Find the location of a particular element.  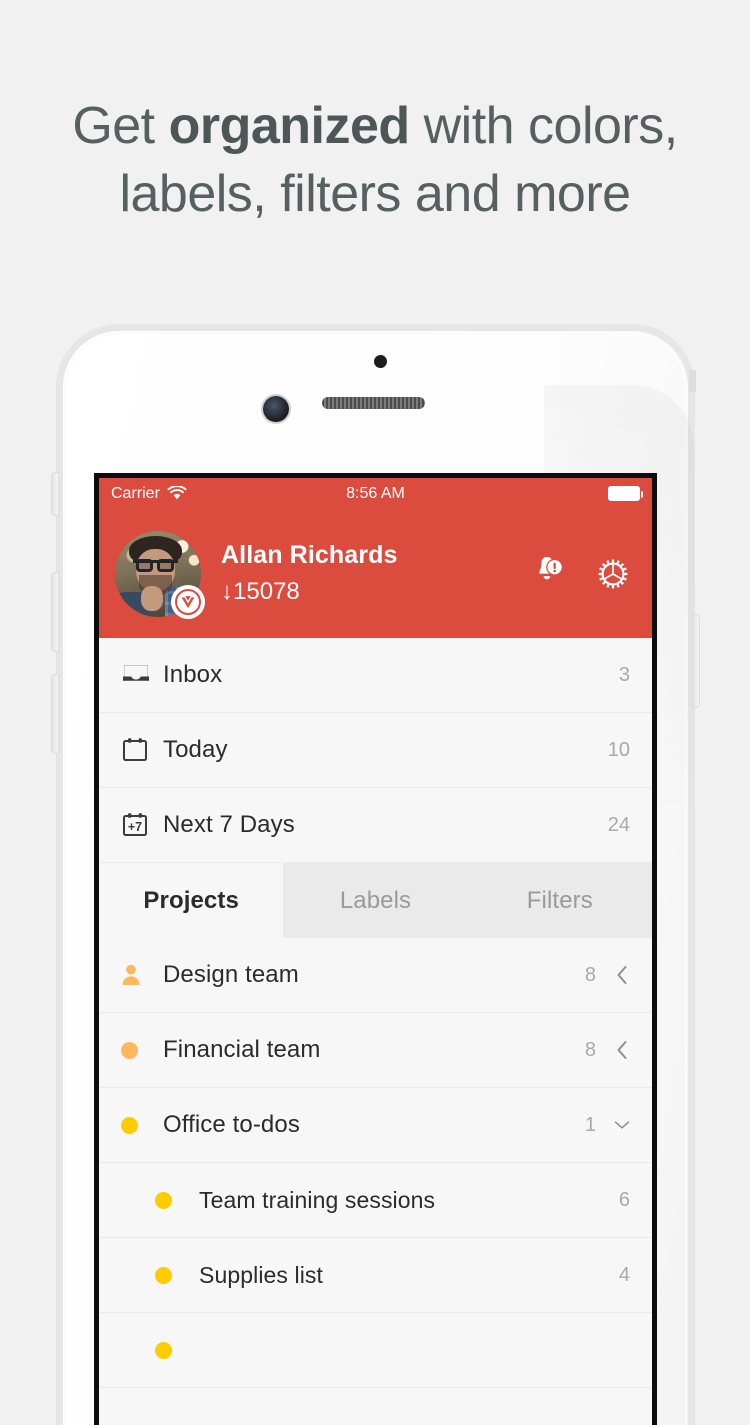

nav-item-next-7-days: +7 Next 7 Days 24 is located at coordinates (375, 825).